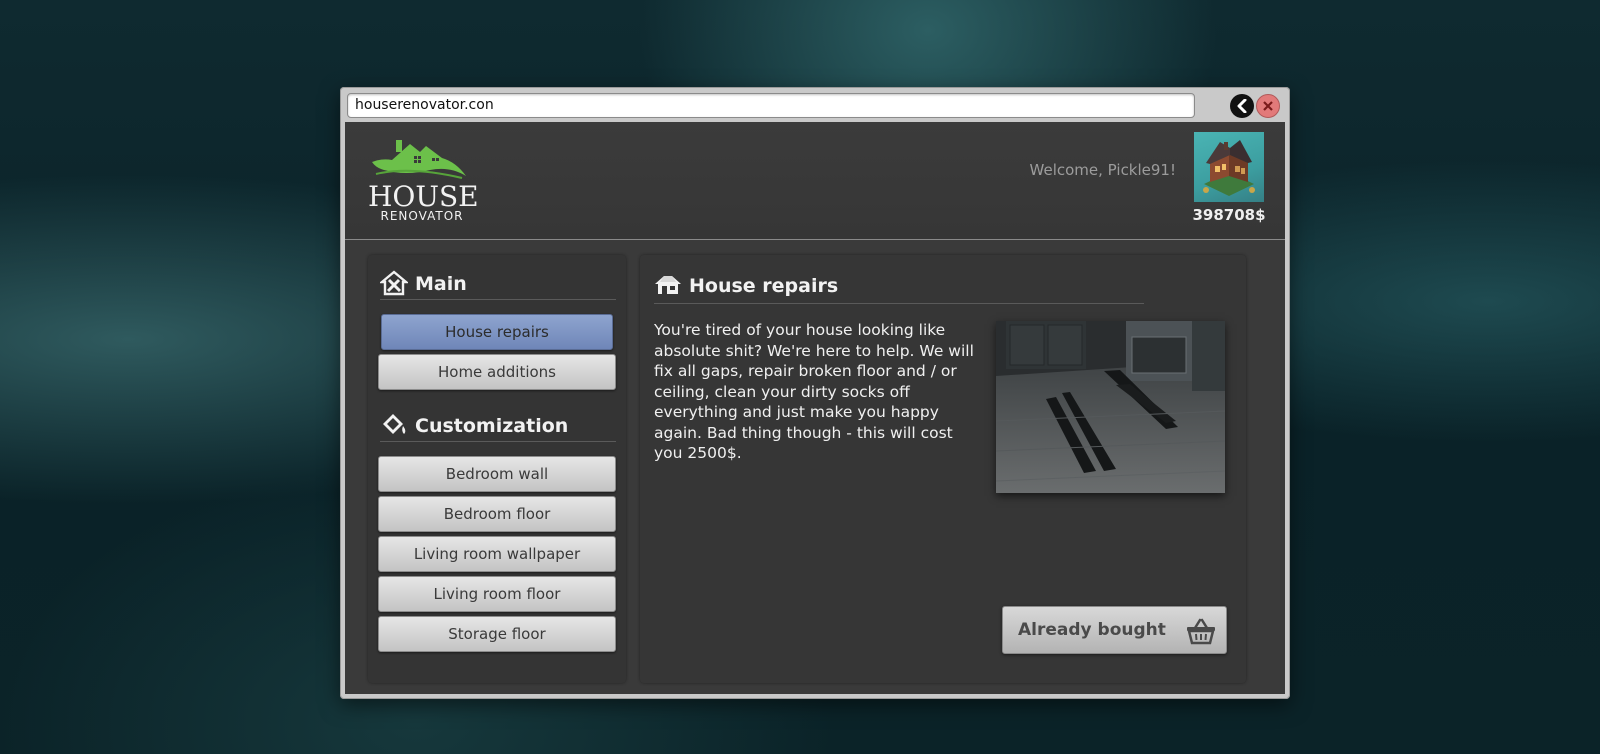 Image resolution: width=1600 pixels, height=754 pixels. I want to click on nav-living-room-floor: Living room floor, so click(497, 594).